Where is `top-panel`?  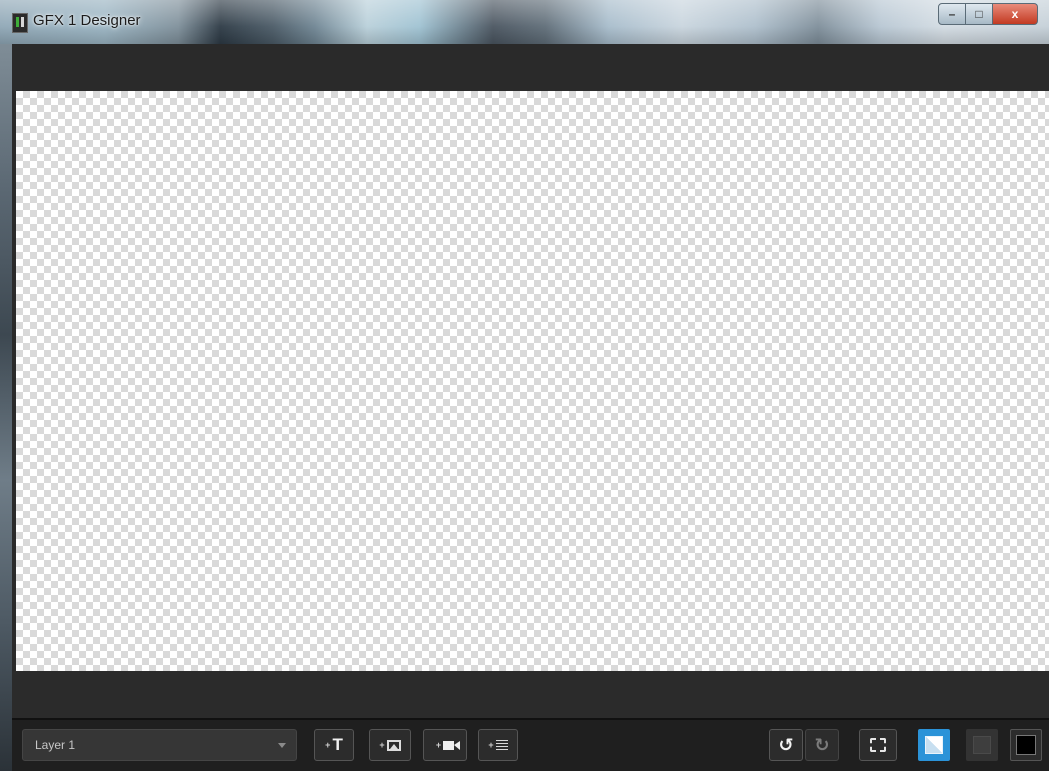
top-panel is located at coordinates (530, 67).